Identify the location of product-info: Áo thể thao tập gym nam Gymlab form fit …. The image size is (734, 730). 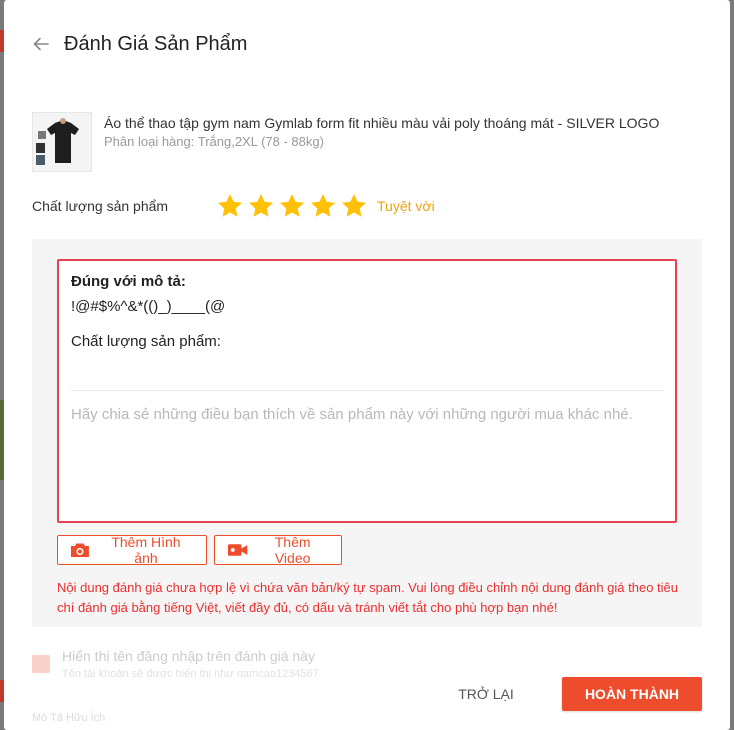
(345, 142).